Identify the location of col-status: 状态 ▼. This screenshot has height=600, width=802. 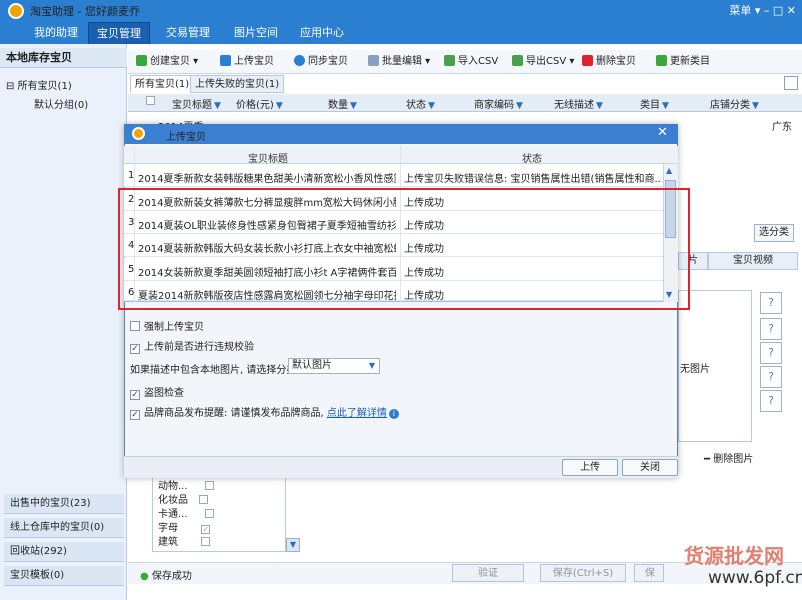
(420, 103).